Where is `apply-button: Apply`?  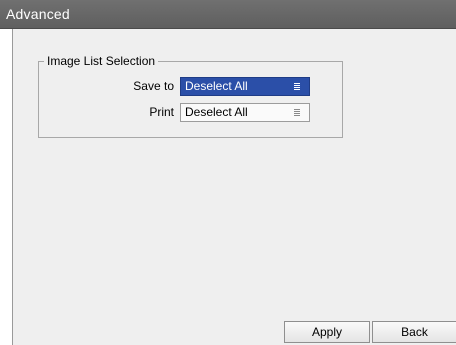
apply-button: Apply is located at coordinates (327, 332).